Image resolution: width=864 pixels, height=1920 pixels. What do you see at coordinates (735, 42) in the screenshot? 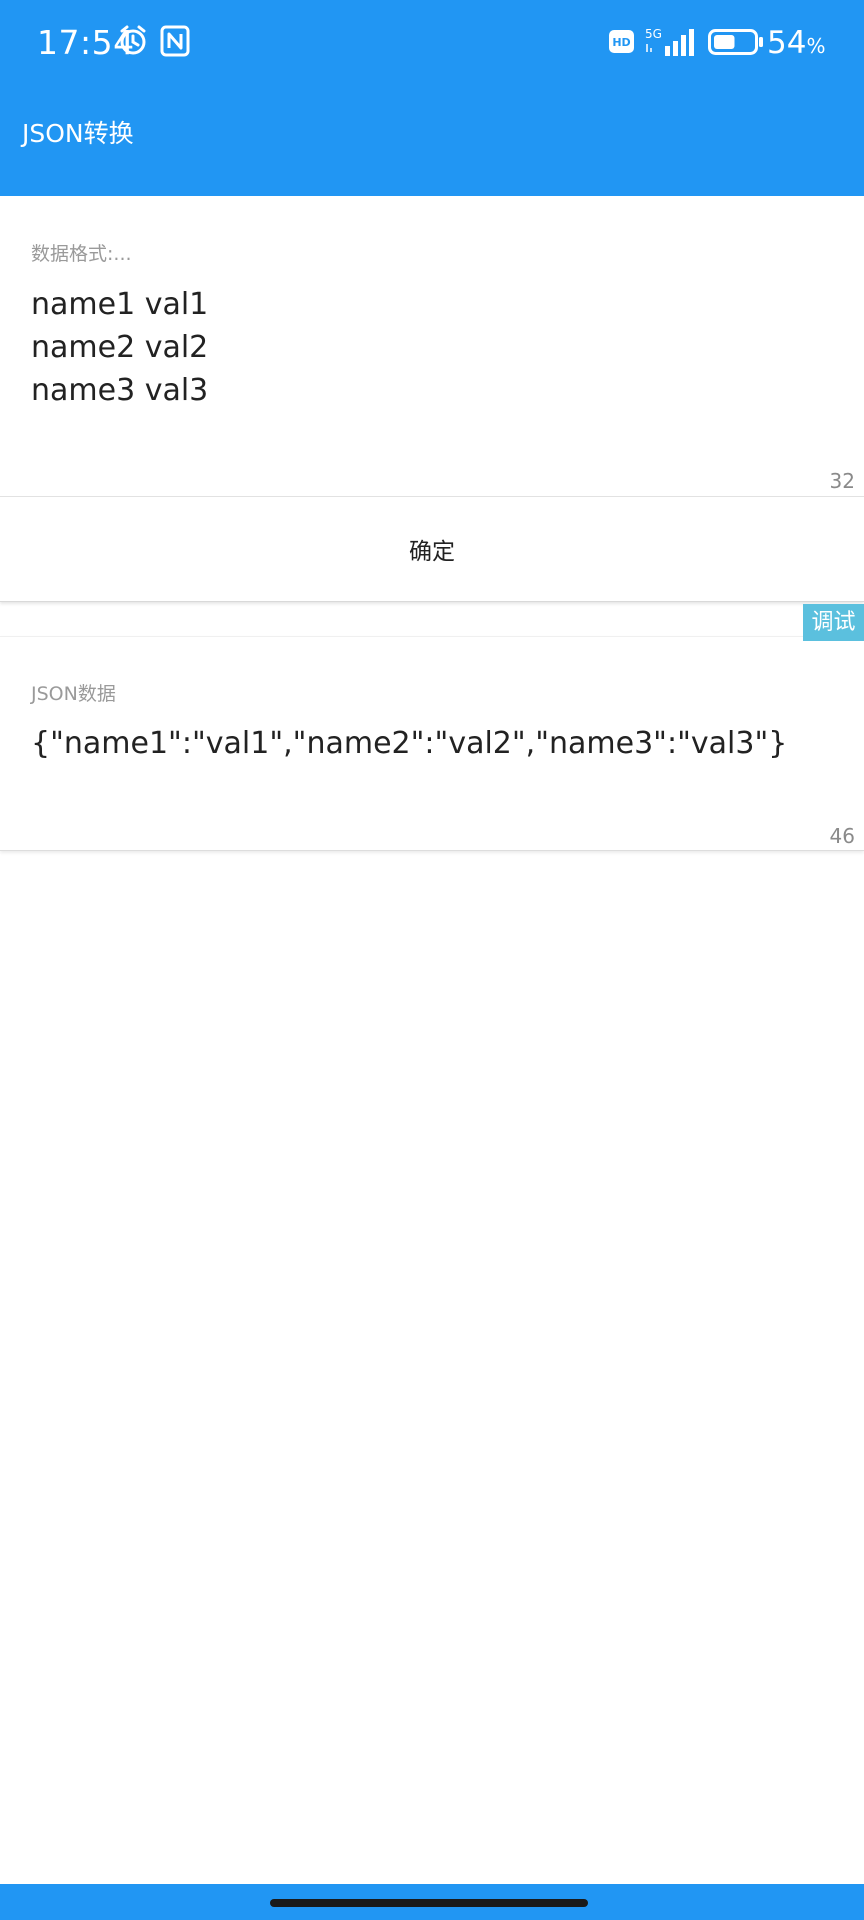
I see `battery-icon` at bounding box center [735, 42].